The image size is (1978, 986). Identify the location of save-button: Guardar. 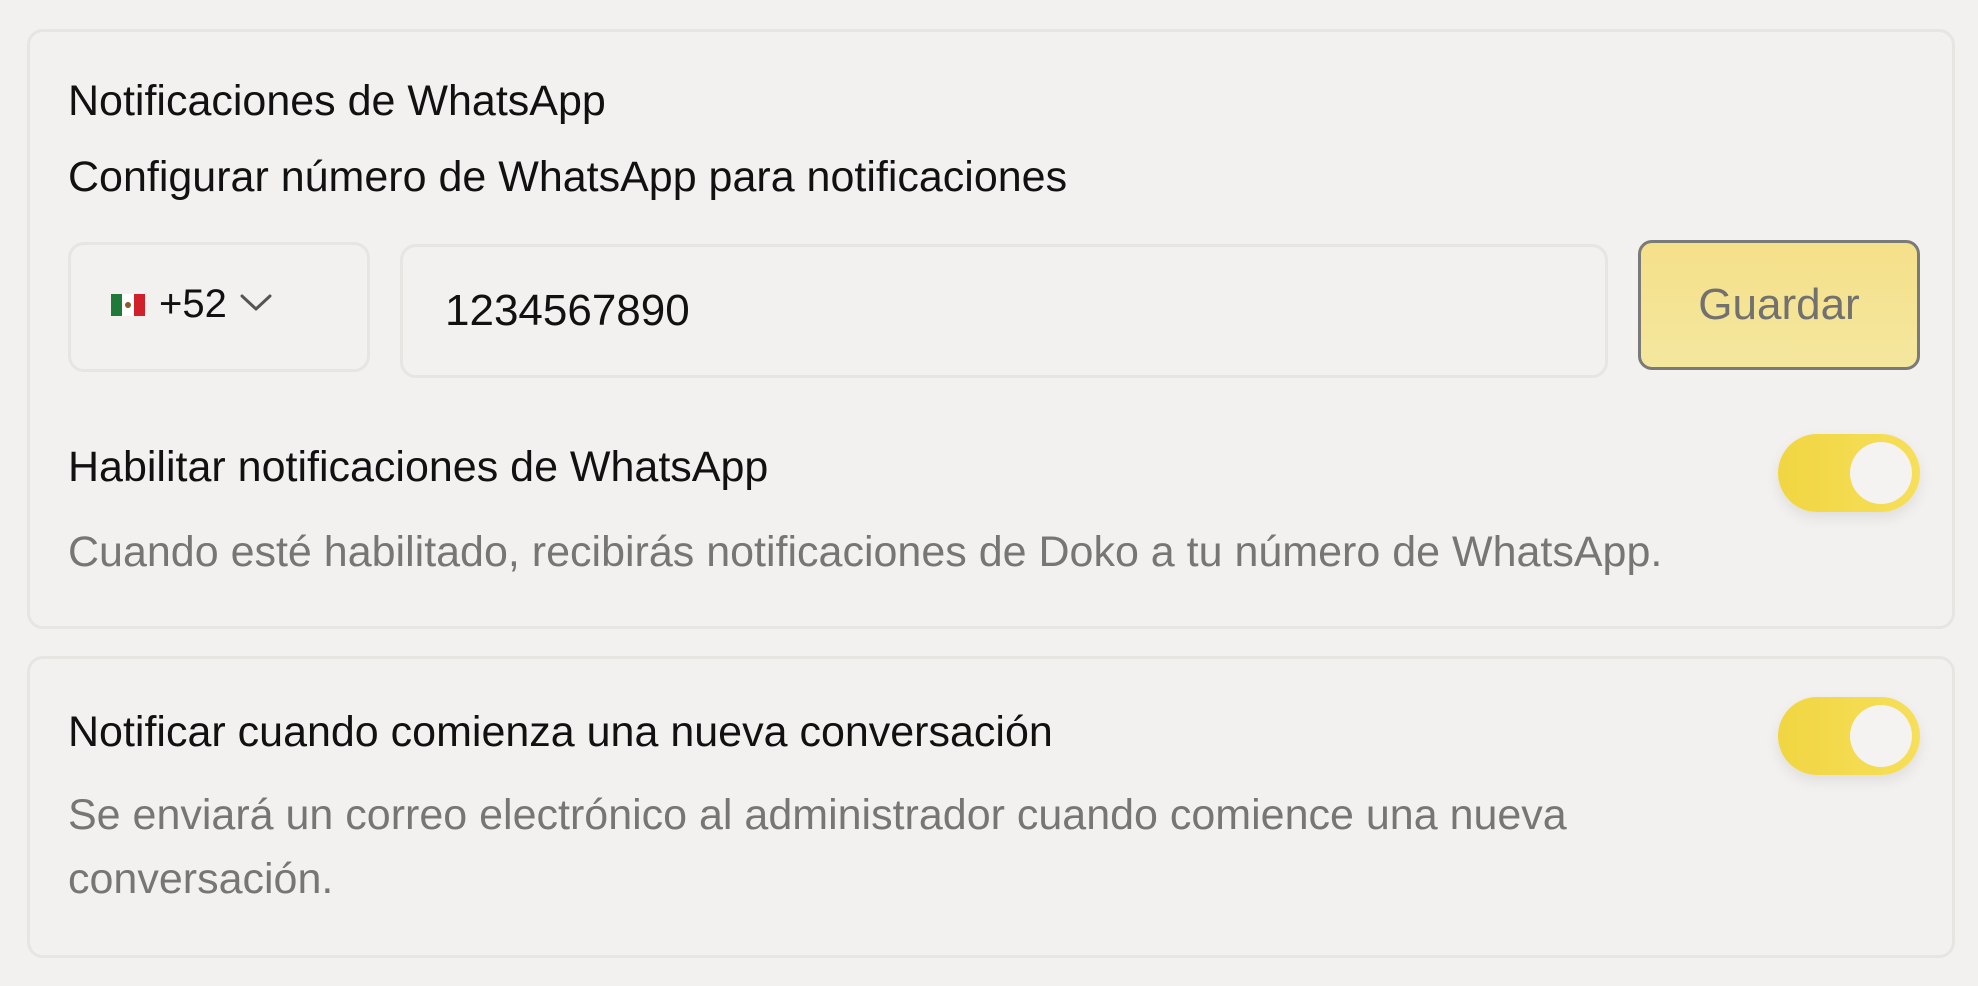
(1779, 305).